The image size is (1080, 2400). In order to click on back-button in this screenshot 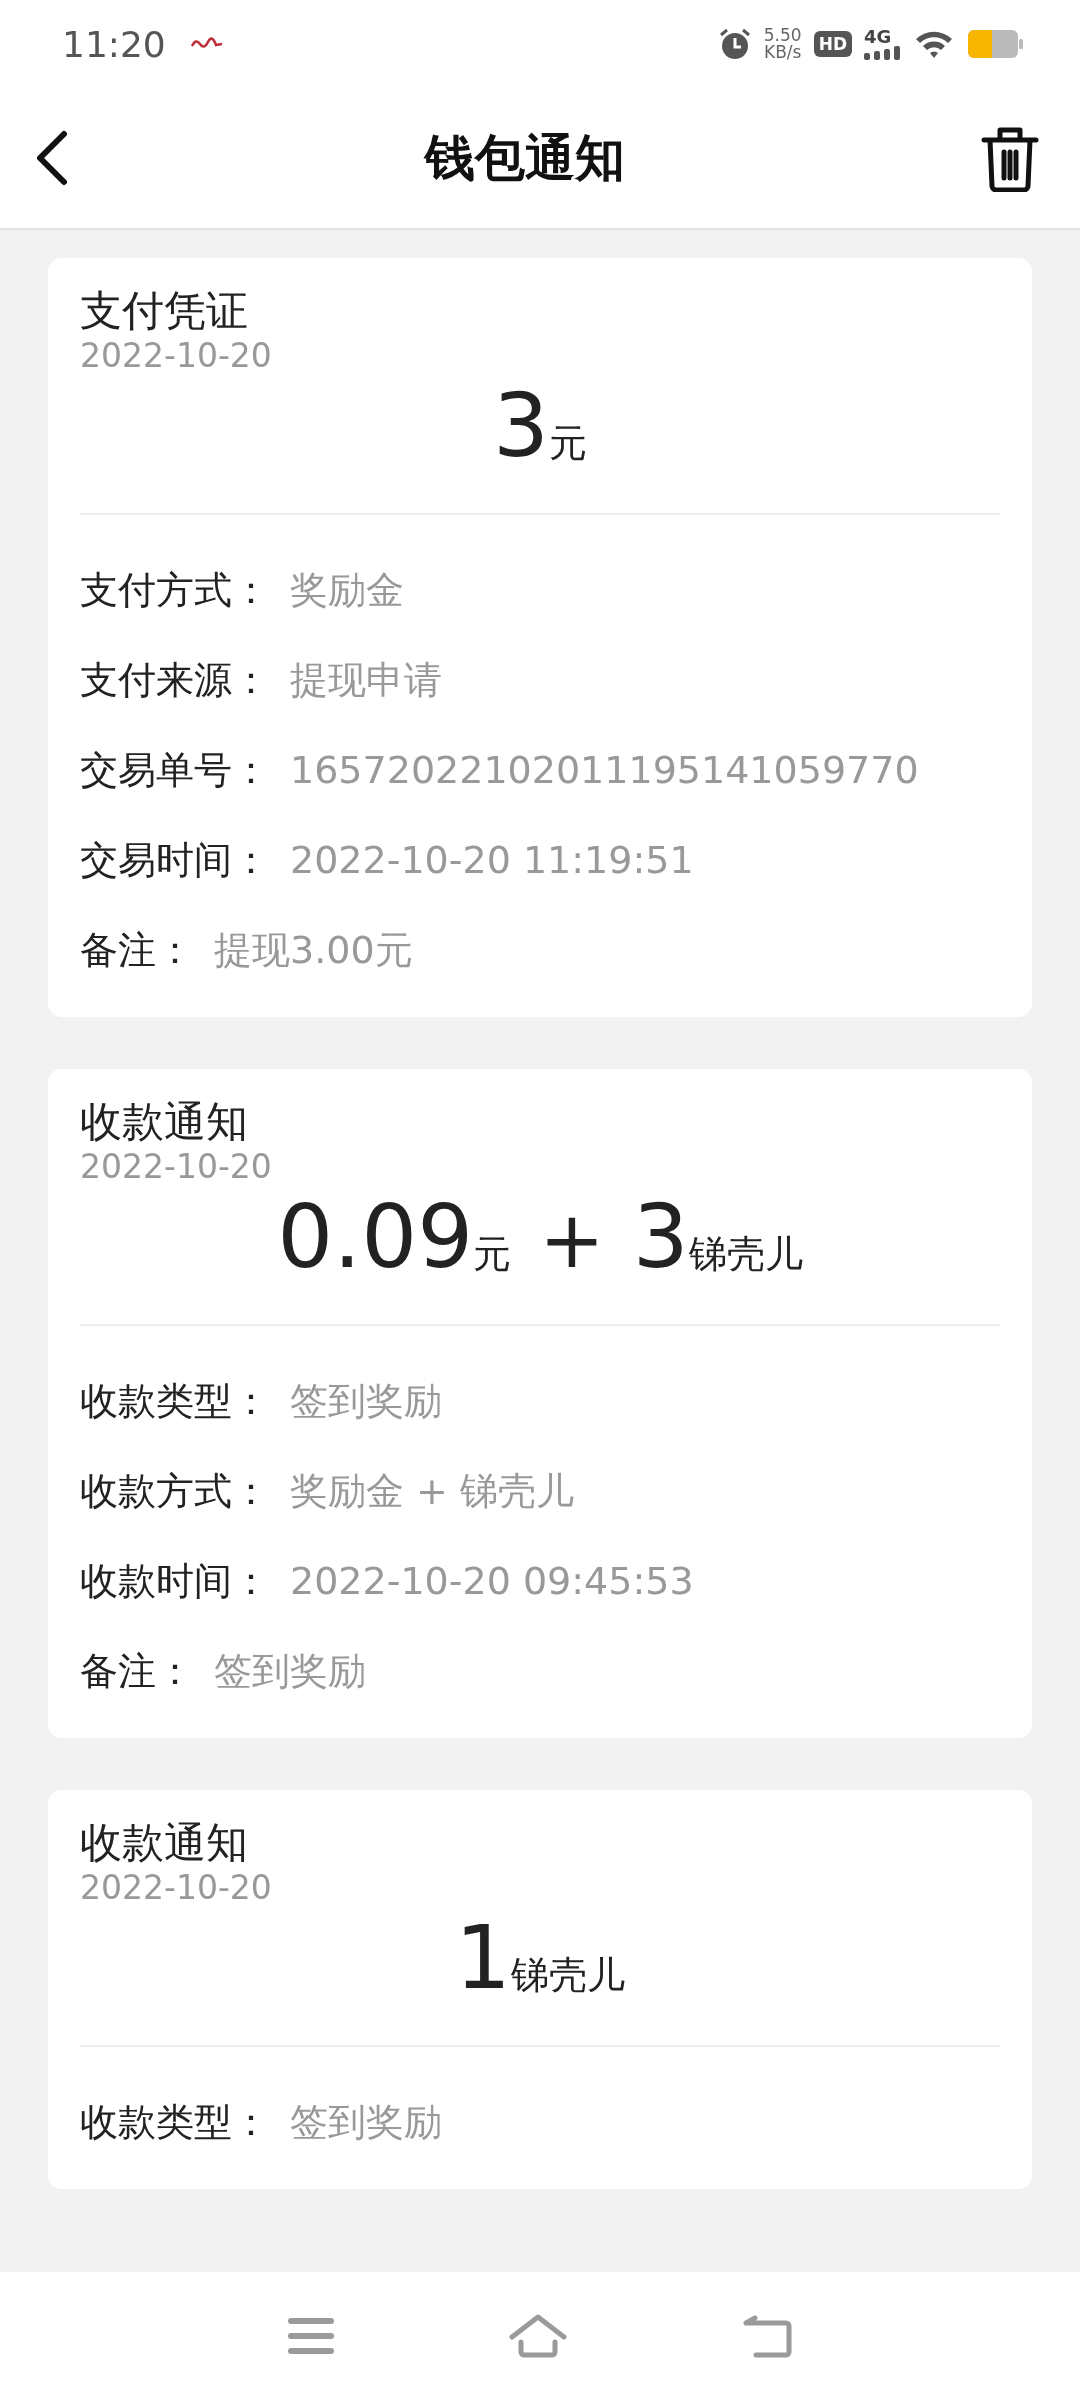, I will do `click(52, 158)`.